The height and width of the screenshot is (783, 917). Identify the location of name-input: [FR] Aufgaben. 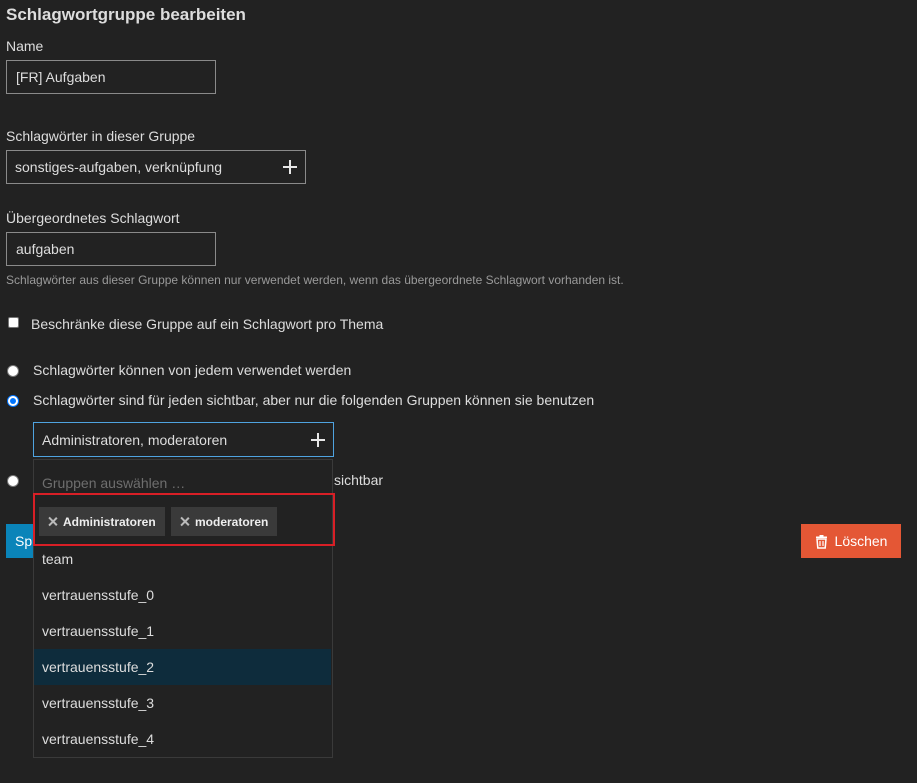
(111, 77).